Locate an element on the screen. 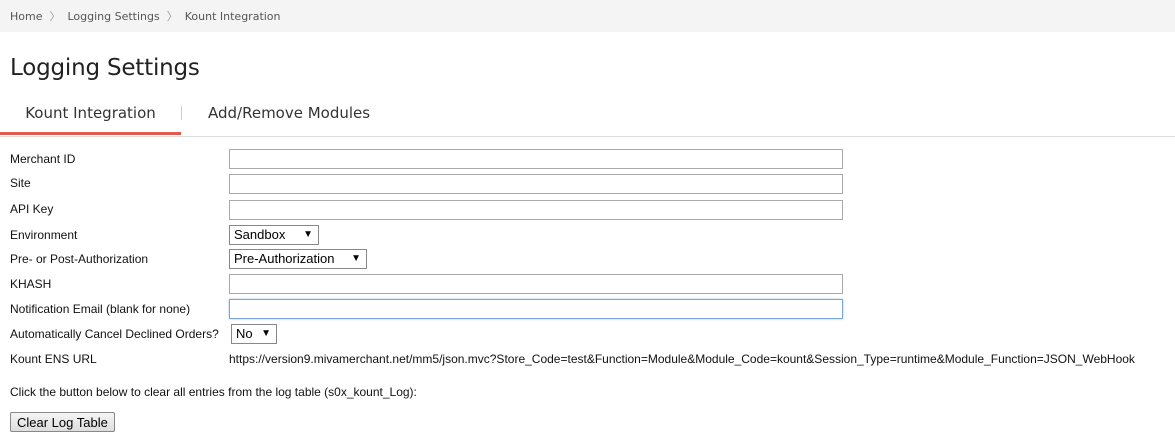 This screenshot has height=442, width=1175. authorization-selected-value: Pre-Authorization is located at coordinates (284, 258).